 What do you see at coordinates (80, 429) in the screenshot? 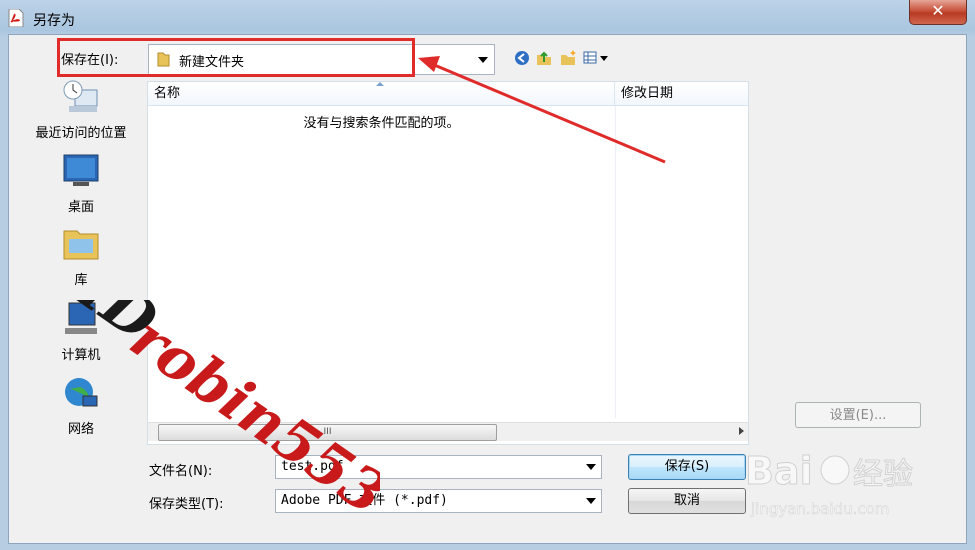
I see `place-label: 网络` at bounding box center [80, 429].